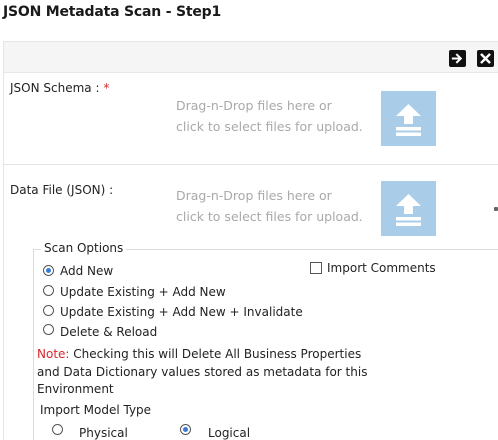 The height and width of the screenshot is (440, 498). Describe the element at coordinates (143, 292) in the screenshot. I see `option-label: Update Existing + Add New` at that location.